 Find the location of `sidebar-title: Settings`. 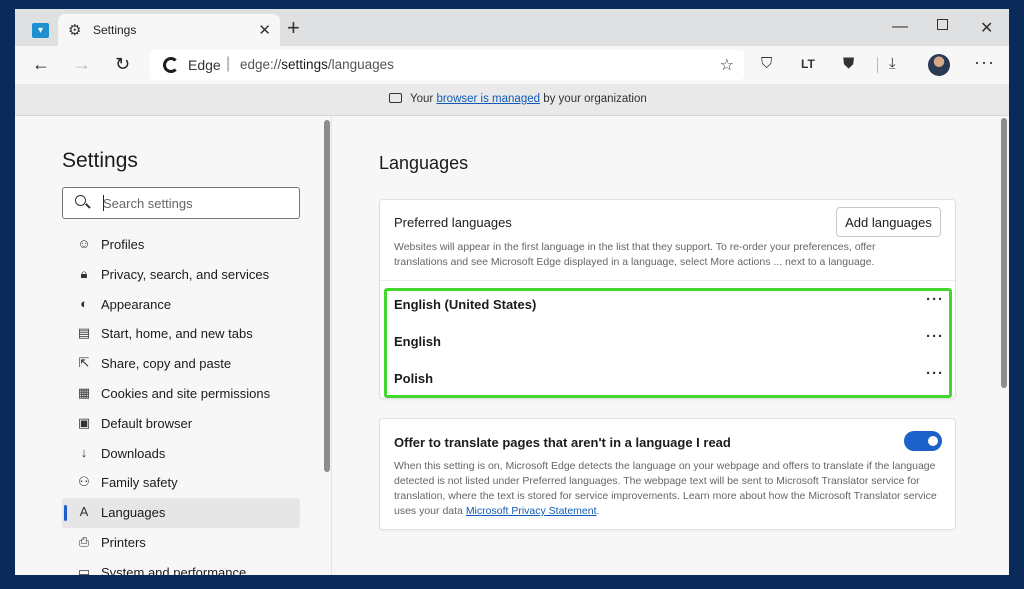

sidebar-title: Settings is located at coordinates (100, 160).